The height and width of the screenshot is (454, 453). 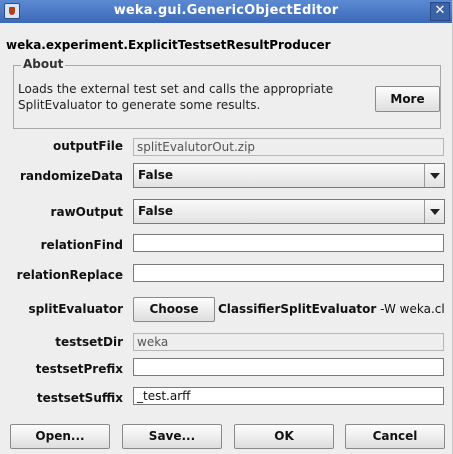 I want to click on testsetPrefix-field, so click(x=288, y=367).